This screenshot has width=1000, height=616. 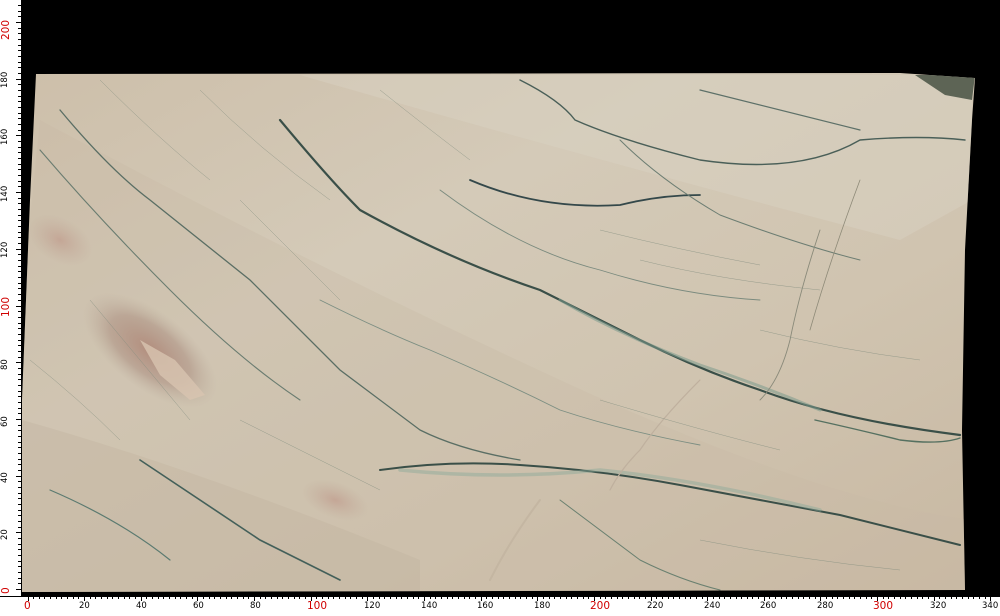 I want to click on ruler-left-label: 20, so click(x=5, y=534).